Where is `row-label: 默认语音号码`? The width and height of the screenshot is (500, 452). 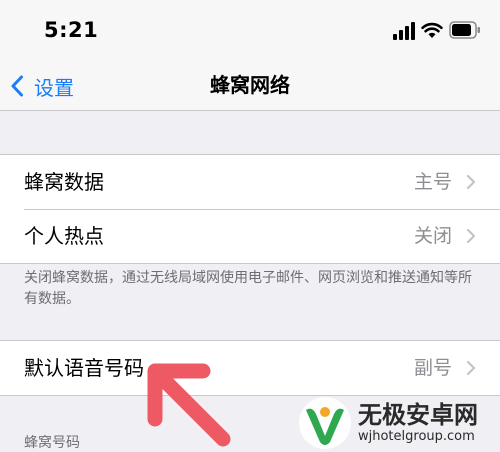
row-label: 默认语音号码 is located at coordinates (84, 368).